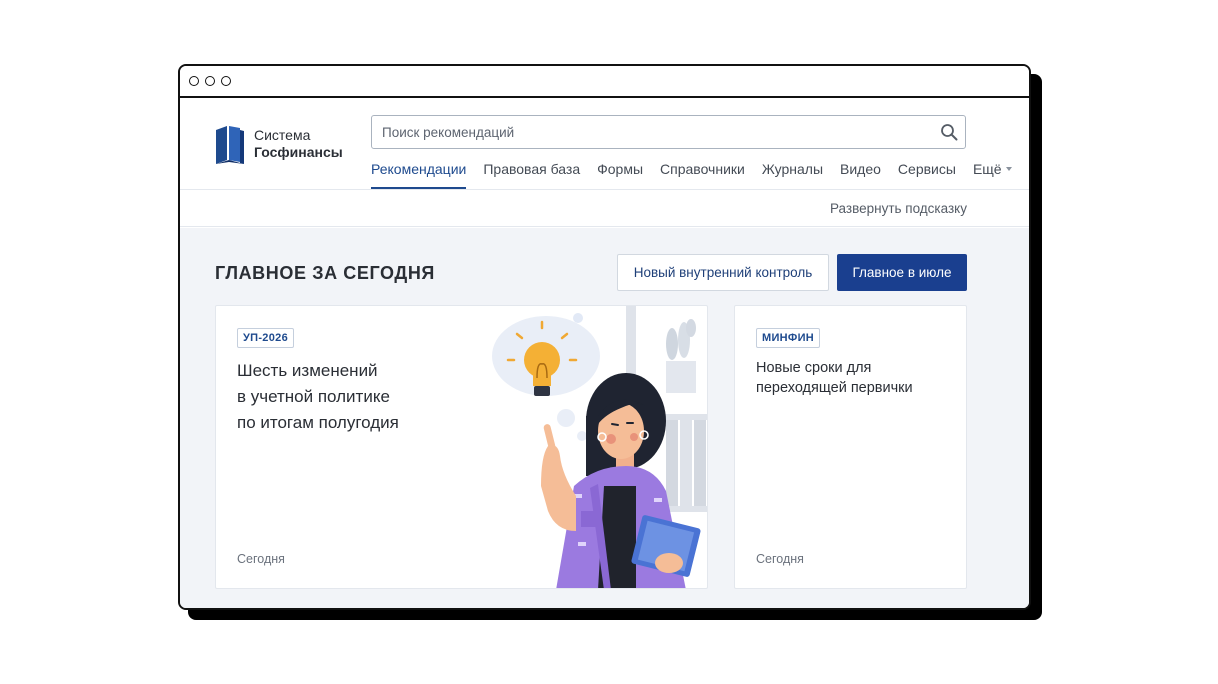 Image resolution: width=1218 pixels, height=684 pixels. Describe the element at coordinates (1008, 169) in the screenshot. I see `chevron-down-icon` at that location.